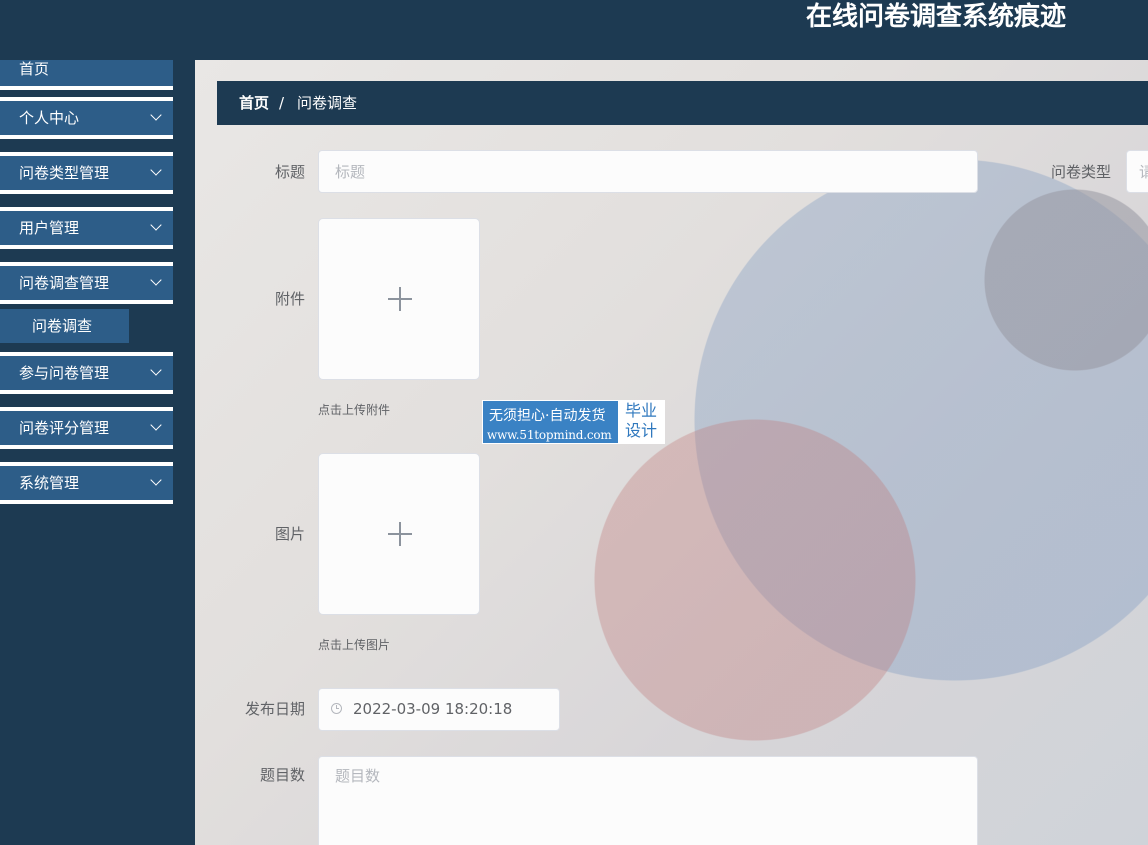 This screenshot has height=845, width=1148. What do you see at coordinates (549, 435) in the screenshot?
I see `watermark-line2: www.51topmind.com` at bounding box center [549, 435].